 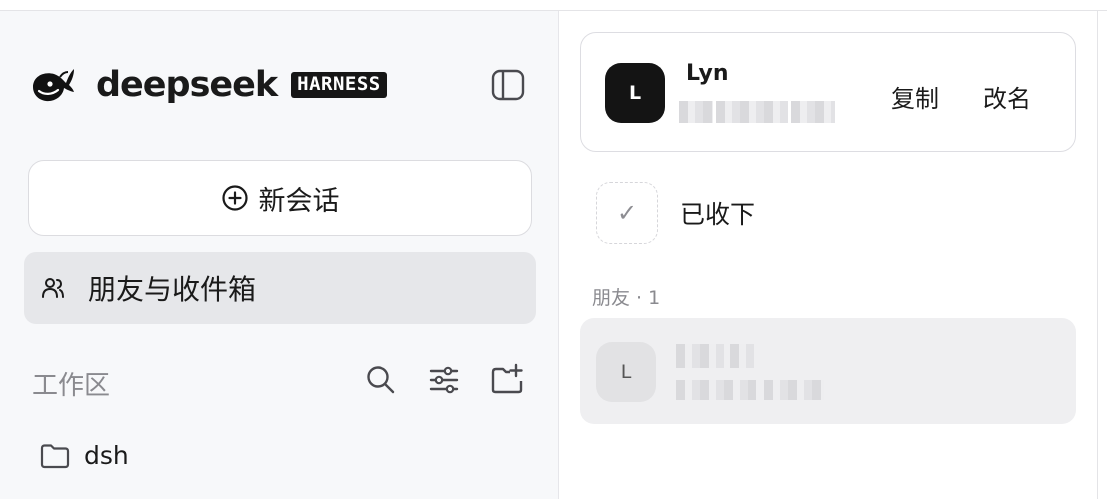 I want to click on friends-section-heading: 朋友 · 1, so click(x=626, y=298).